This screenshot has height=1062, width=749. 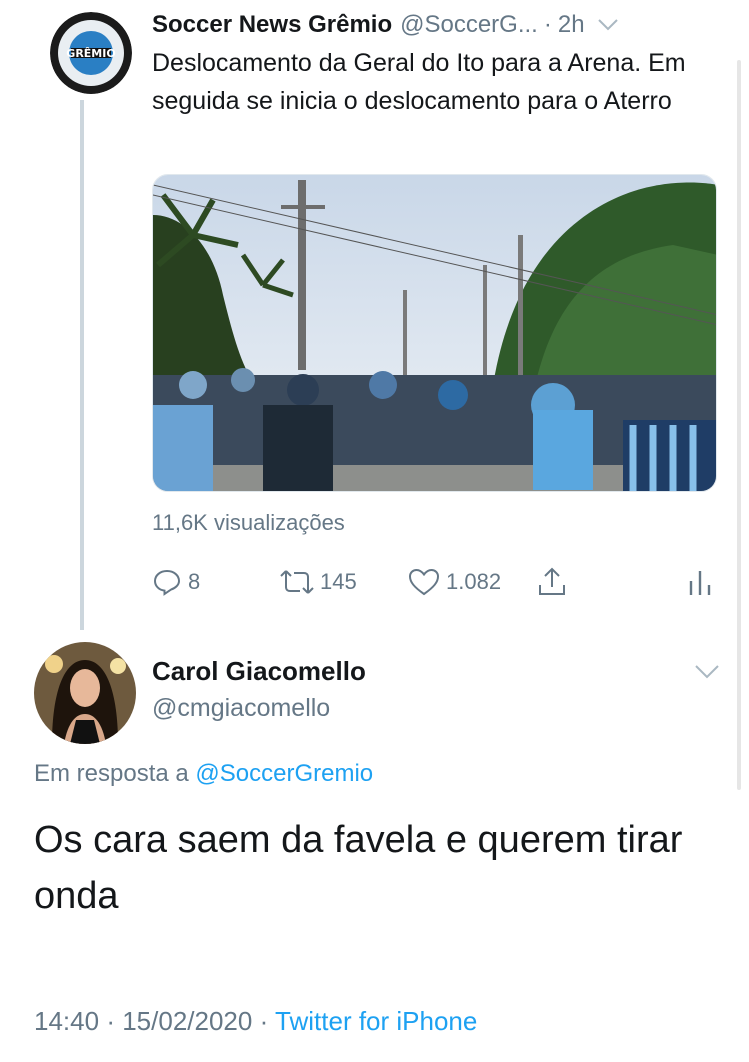 I want to click on reply-count: 8, so click(x=194, y=581).